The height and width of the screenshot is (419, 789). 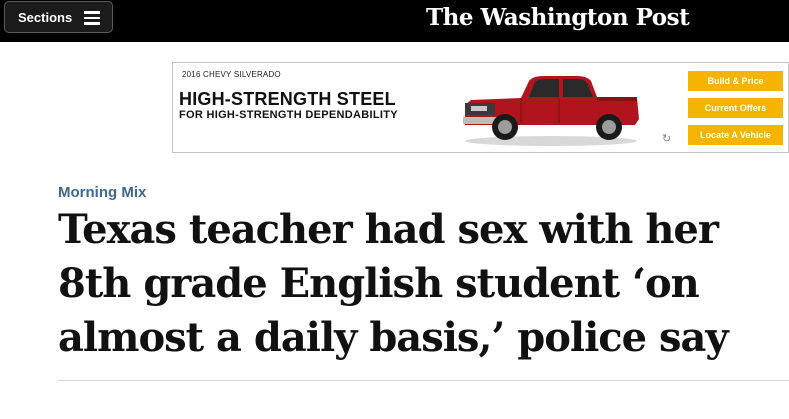 What do you see at coordinates (287, 99) in the screenshot?
I see `ad-headline: HIGH-STRENGTH STEEL` at bounding box center [287, 99].